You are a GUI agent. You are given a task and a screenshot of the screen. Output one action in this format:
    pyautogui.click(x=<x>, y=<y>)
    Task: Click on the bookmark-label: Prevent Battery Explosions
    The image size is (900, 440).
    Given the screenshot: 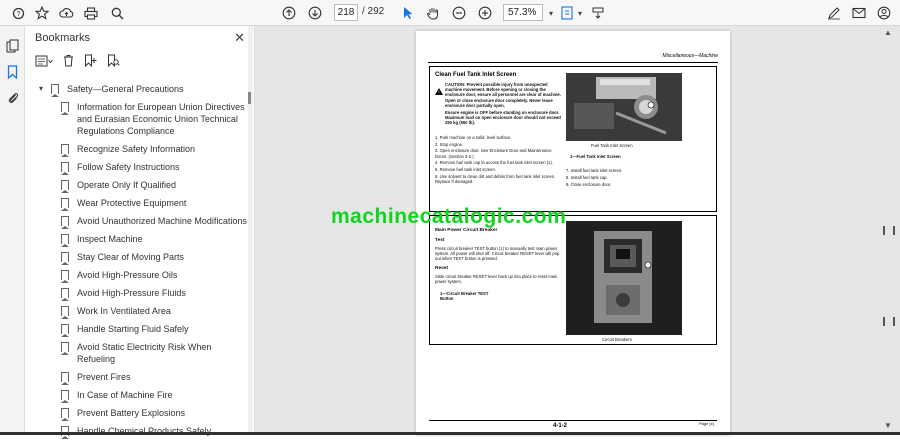 What is the action you would take?
    pyautogui.click(x=131, y=413)
    